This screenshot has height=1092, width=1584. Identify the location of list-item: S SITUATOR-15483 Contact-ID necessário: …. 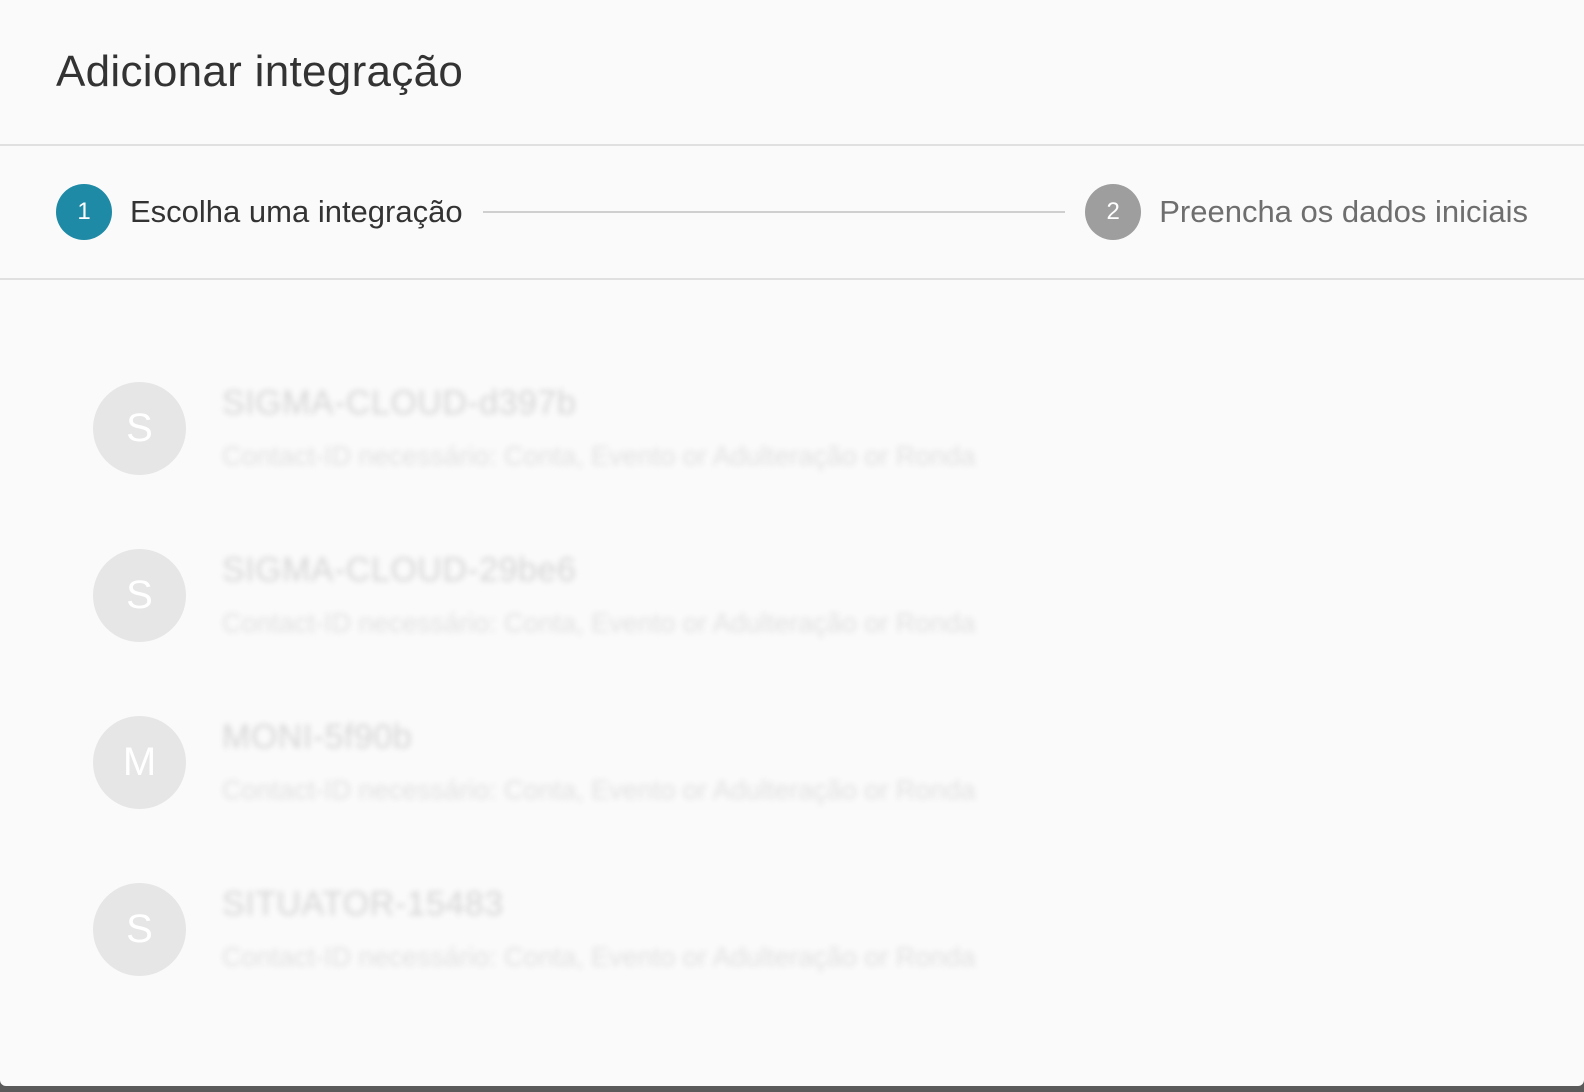
(838, 966).